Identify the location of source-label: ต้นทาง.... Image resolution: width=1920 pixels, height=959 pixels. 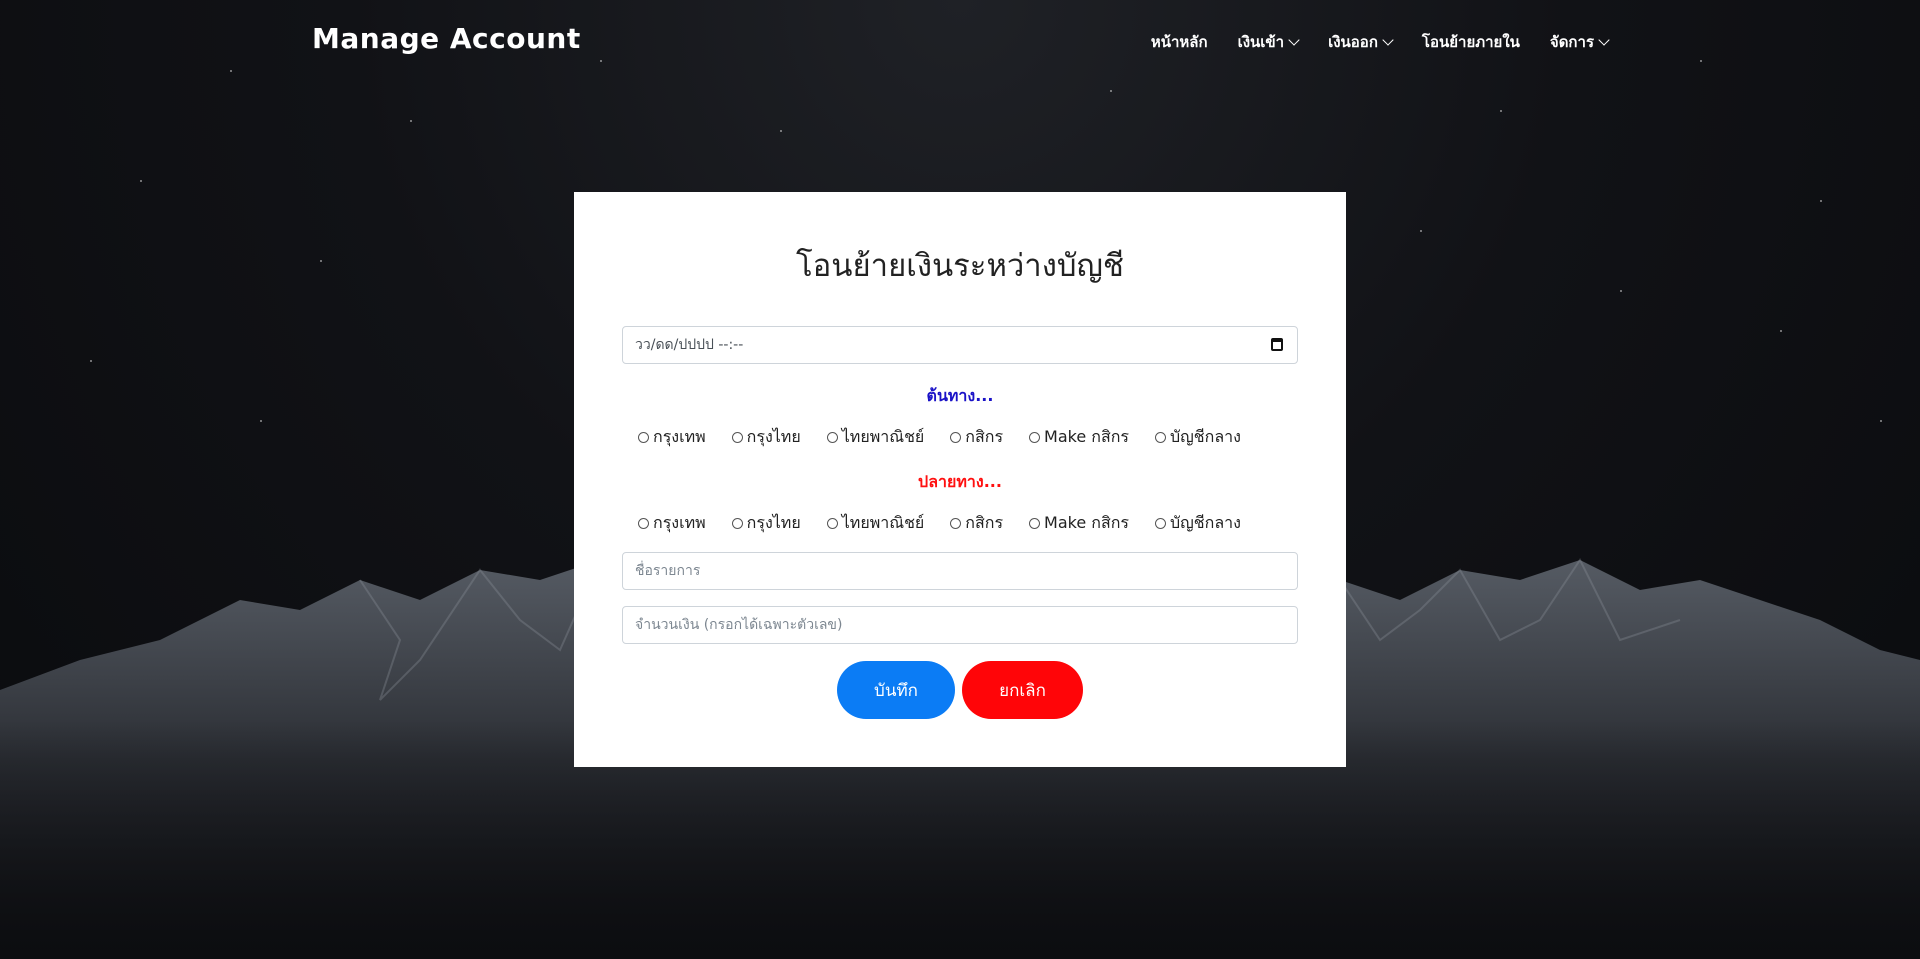
(960, 395).